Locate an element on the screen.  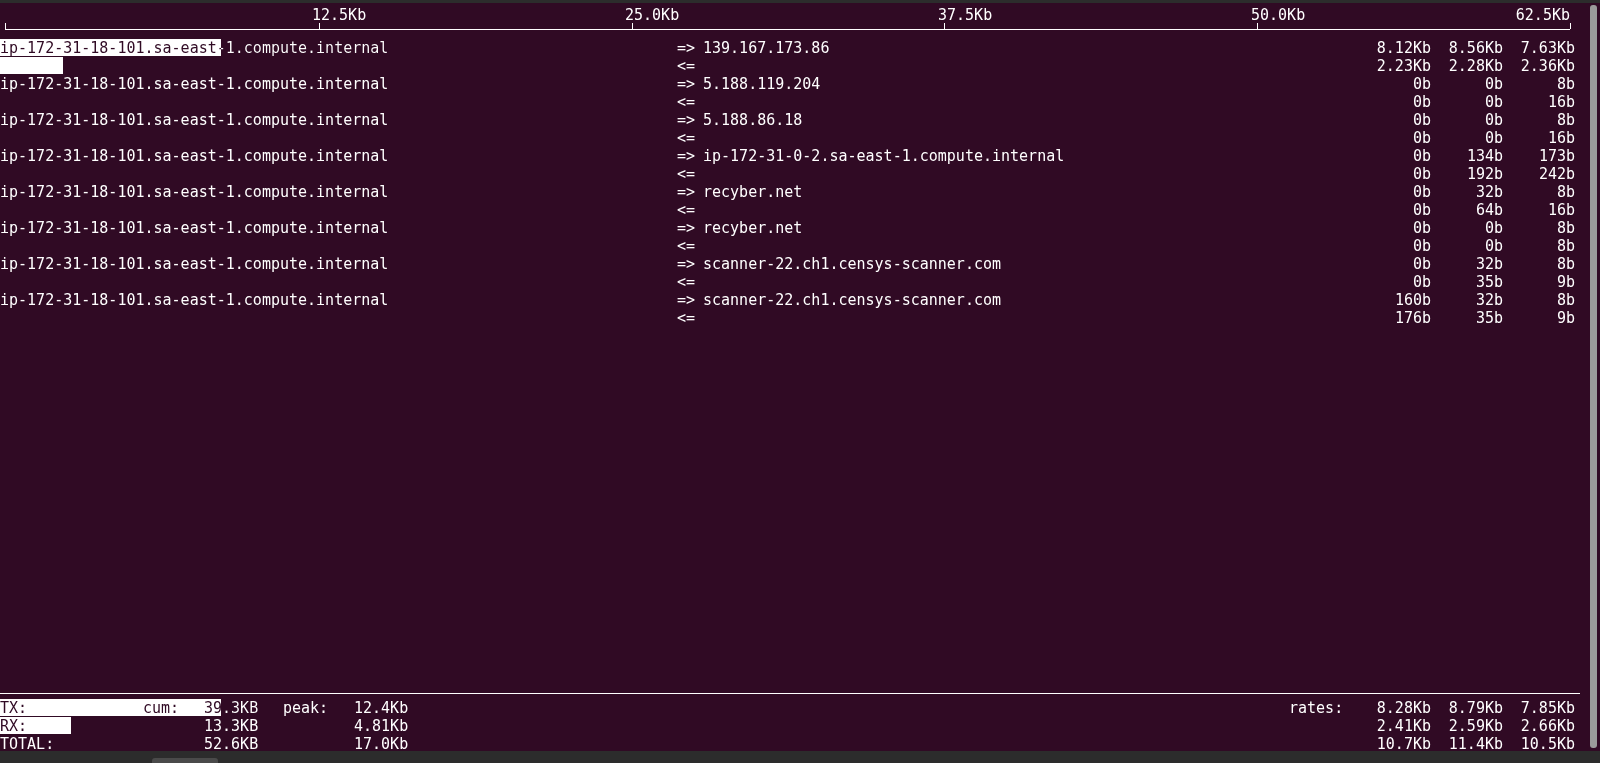
rate-value: 64b is located at coordinates (1488, 210).